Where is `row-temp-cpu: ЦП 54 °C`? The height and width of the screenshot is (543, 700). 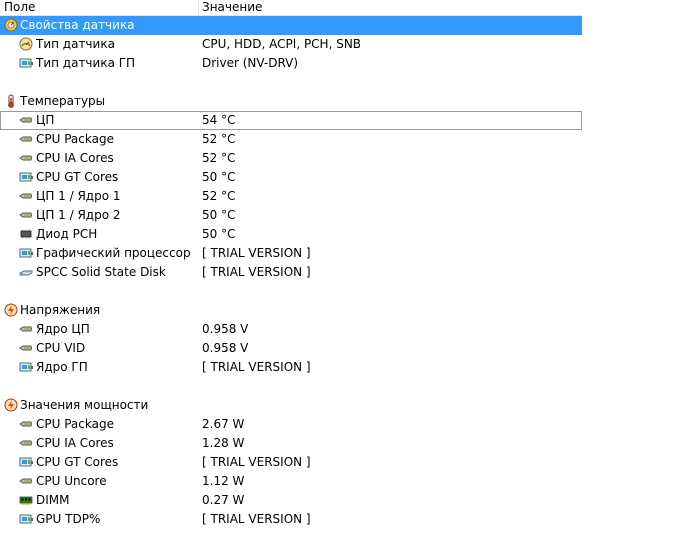
row-temp-cpu: ЦП 54 °C is located at coordinates (291, 120).